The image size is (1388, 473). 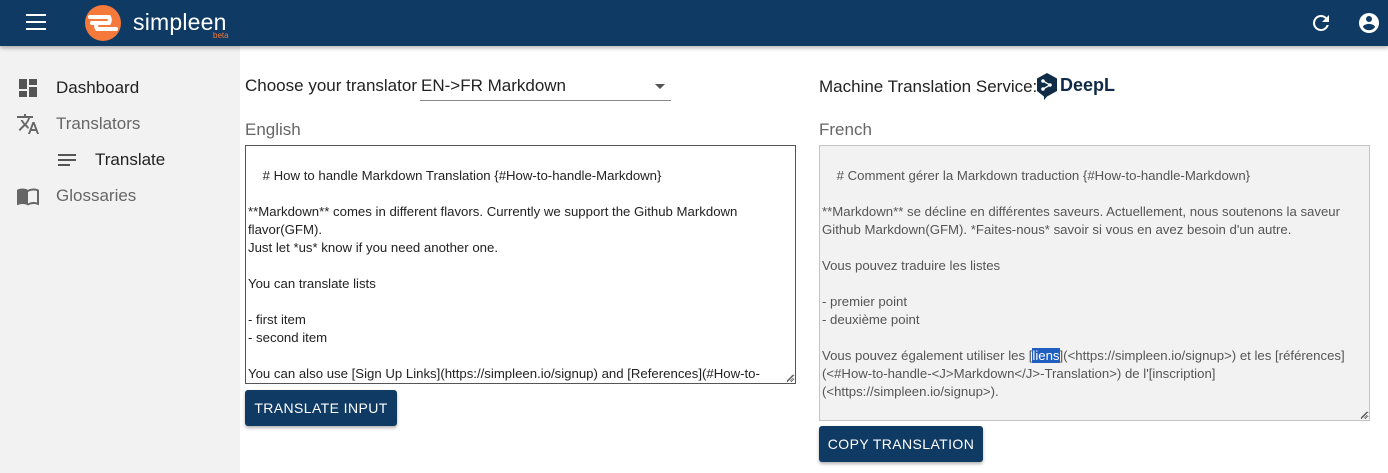 What do you see at coordinates (845, 129) in the screenshot?
I see `target-language-label: French` at bounding box center [845, 129].